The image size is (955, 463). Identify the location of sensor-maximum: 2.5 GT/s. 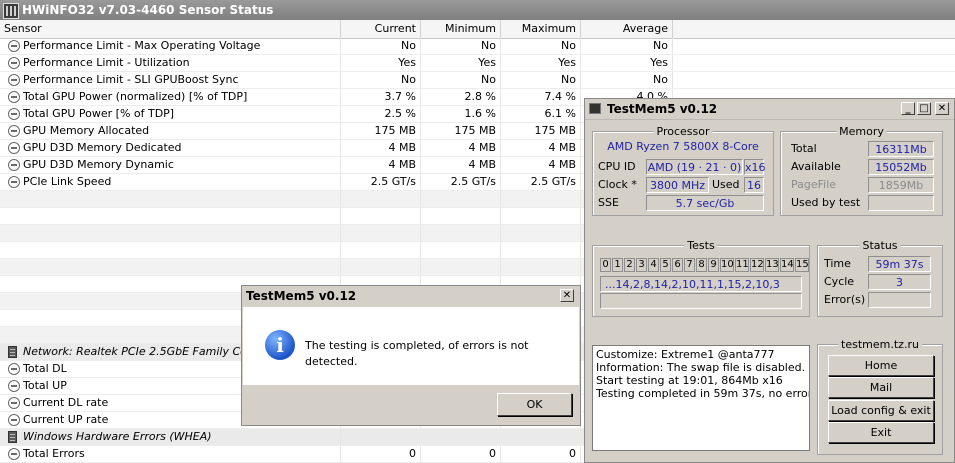
(541, 182).